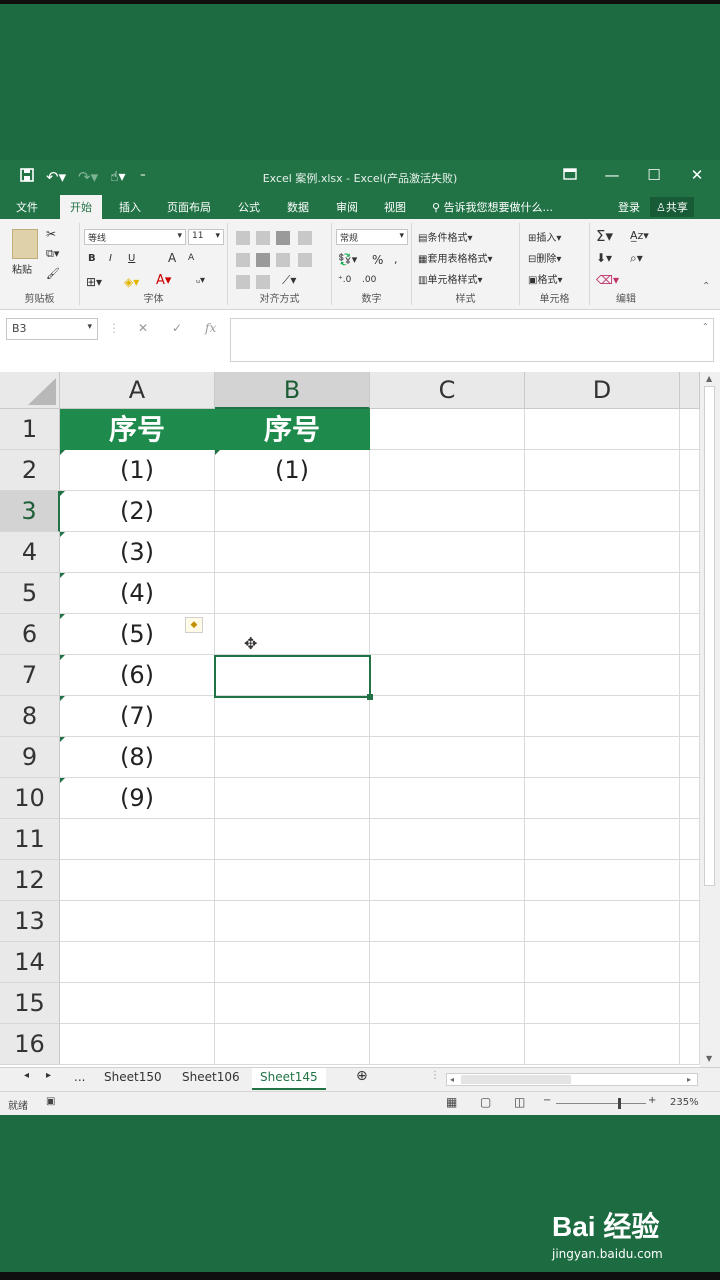 The width and height of the screenshot is (720, 1280). I want to click on column-header-a: A, so click(137, 390).